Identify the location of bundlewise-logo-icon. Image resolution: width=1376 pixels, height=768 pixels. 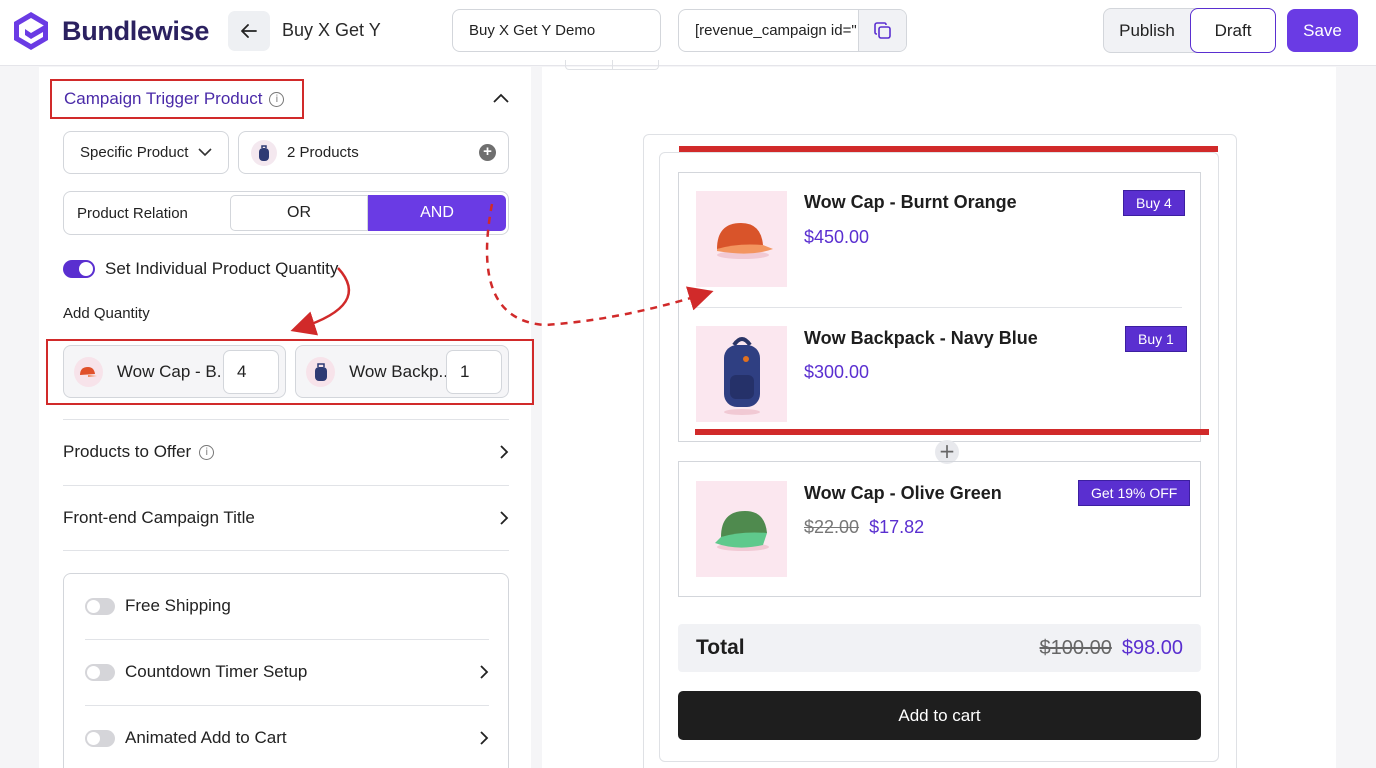
(31, 31).